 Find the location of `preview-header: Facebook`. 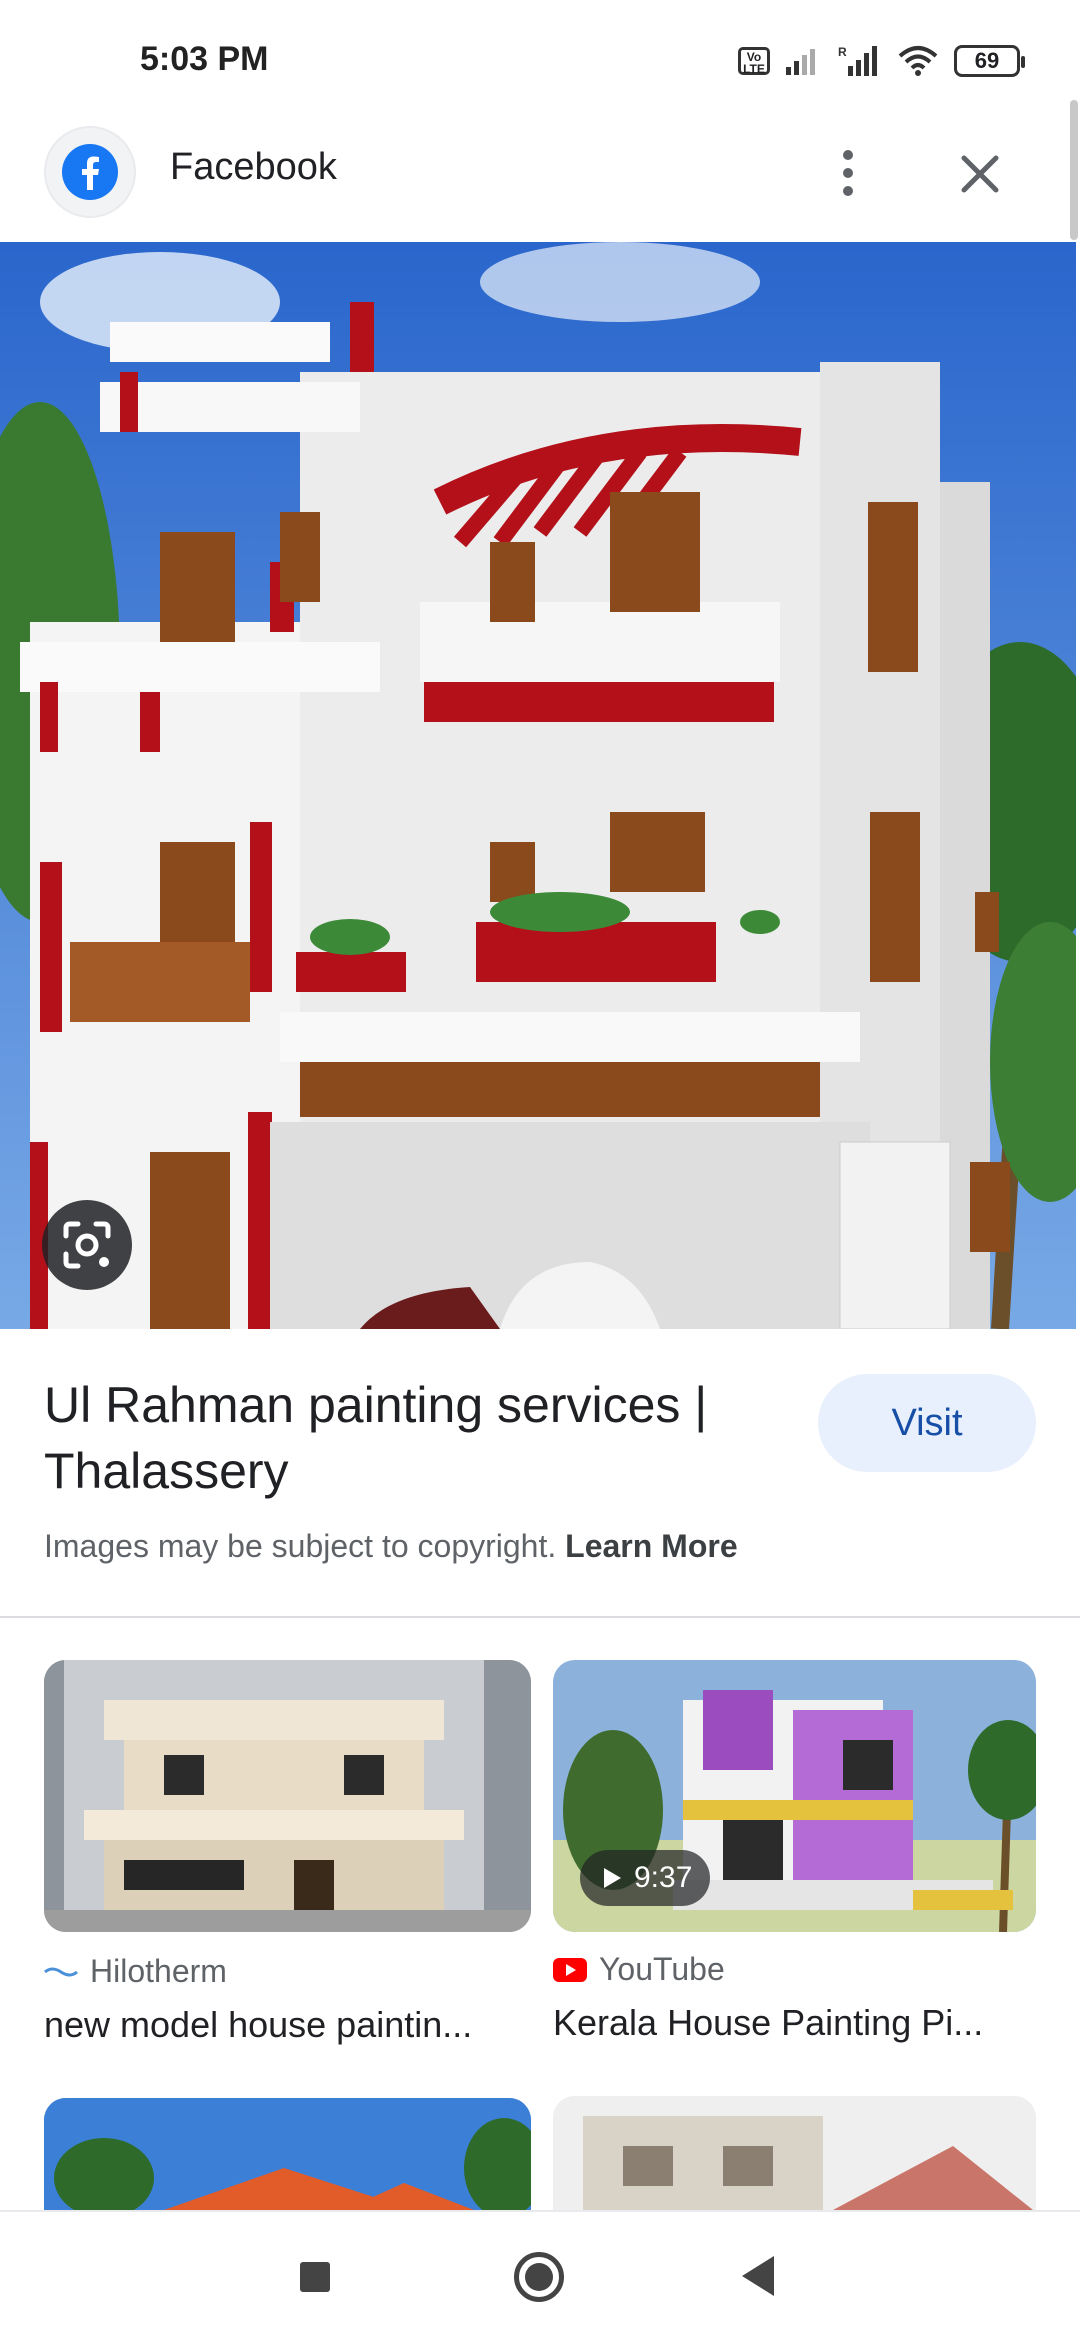

preview-header: Facebook is located at coordinates (540, 171).